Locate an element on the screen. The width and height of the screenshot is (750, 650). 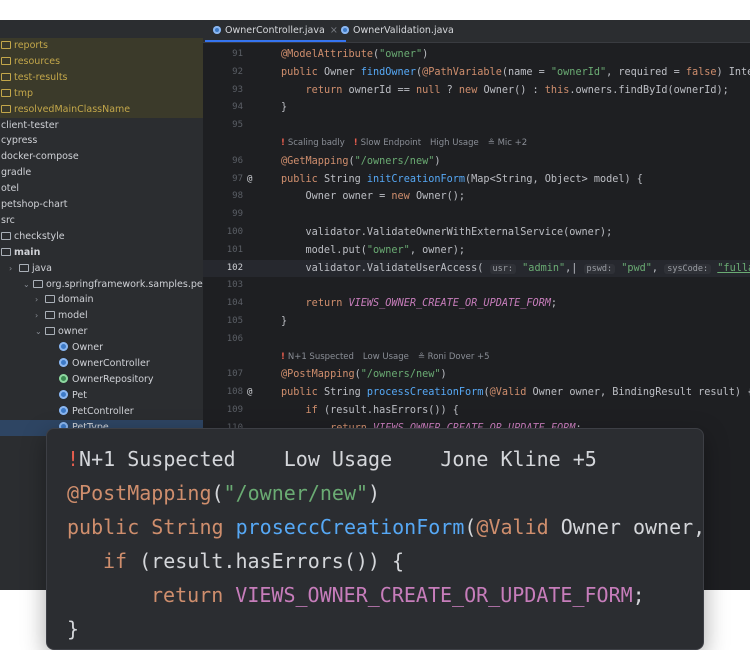
code-text: Owner owner = new Owner(); is located at coordinates (373, 197).